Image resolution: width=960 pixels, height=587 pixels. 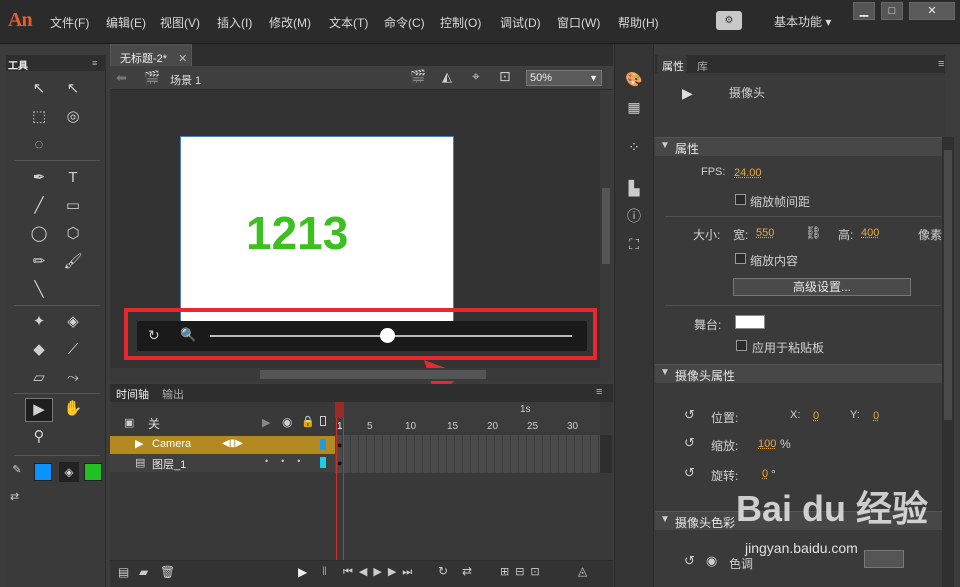 I want to click on x-value: 0, so click(x=816, y=416).